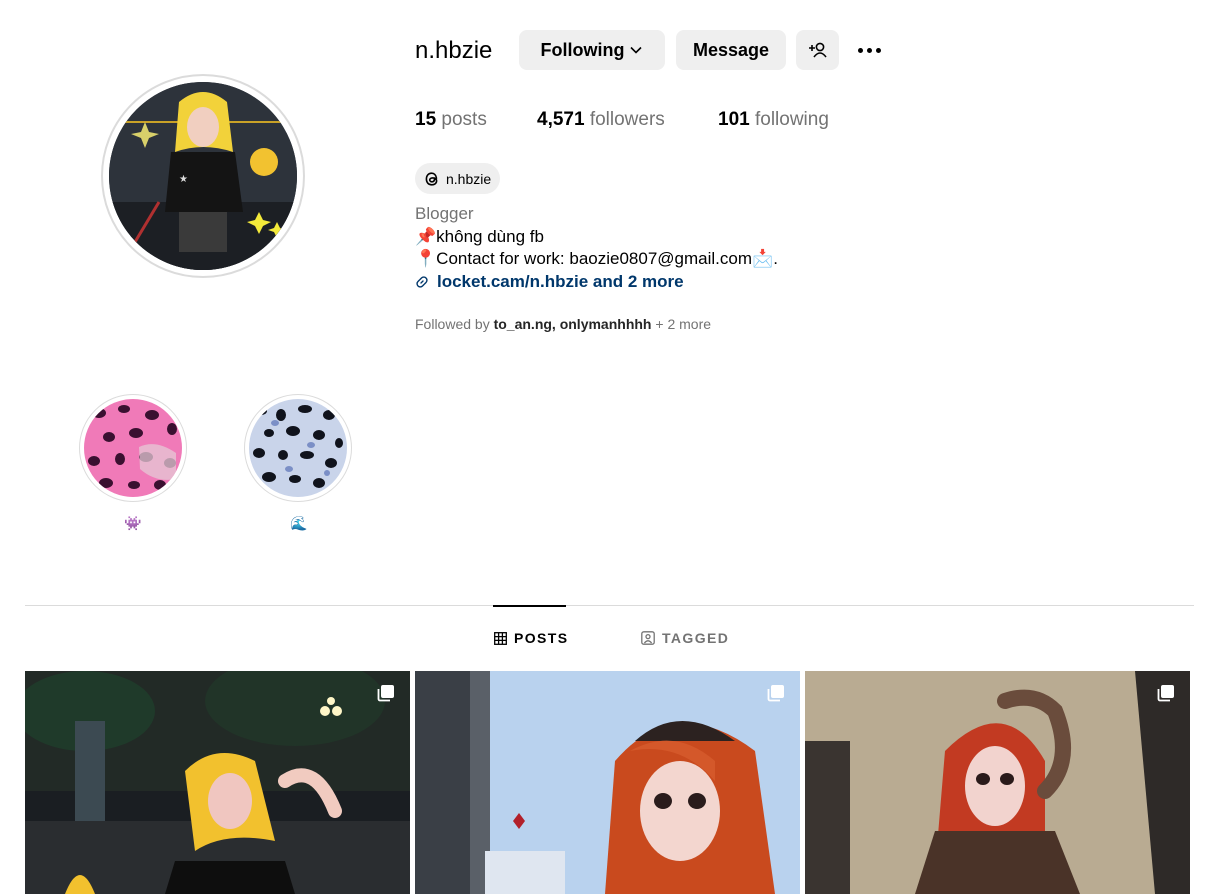 Image resolution: width=1212 pixels, height=894 pixels. I want to click on following-button: Following, so click(592, 50).